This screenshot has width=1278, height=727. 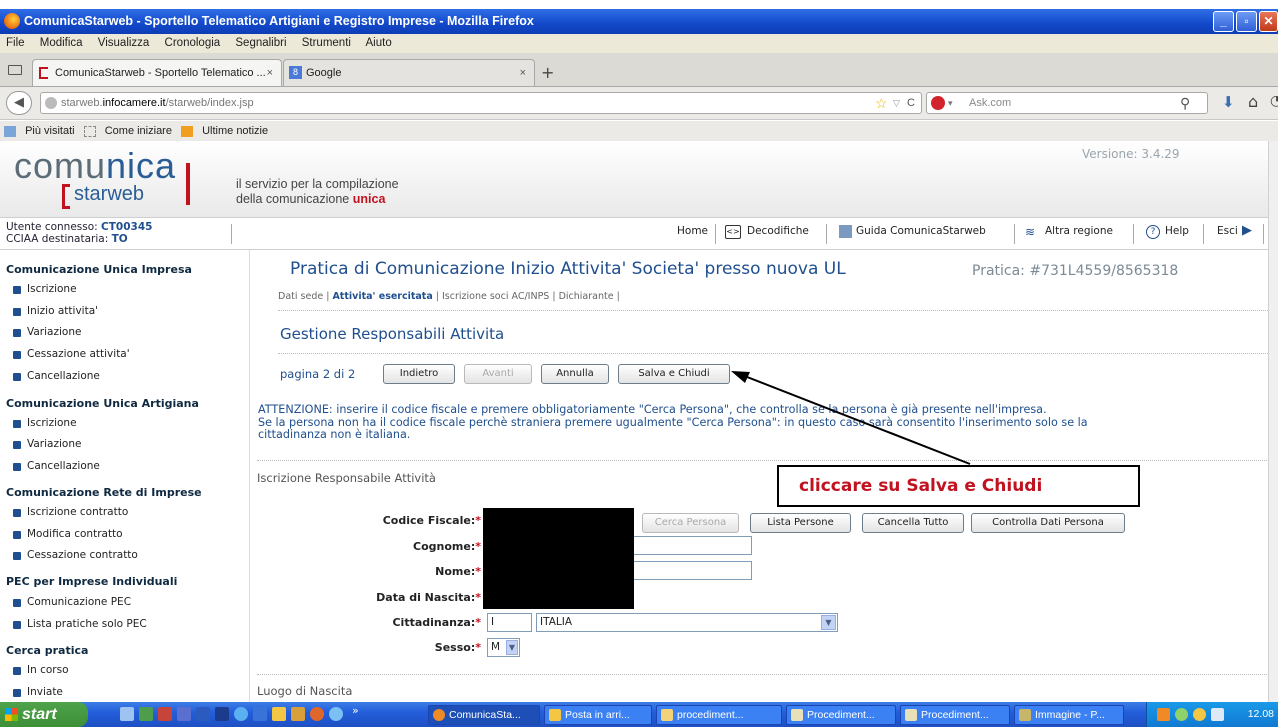 I want to click on reload-icon: C, so click(x=911, y=103).